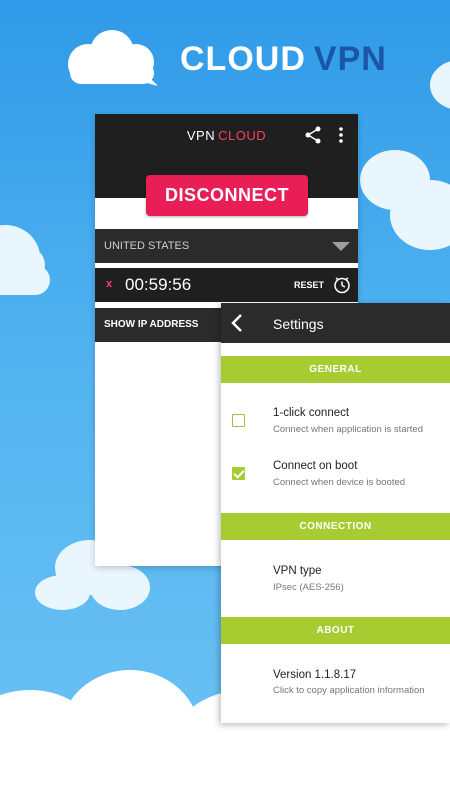  Describe the element at coordinates (109, 284) in the screenshot. I see `timer-stop-icon: x` at that location.